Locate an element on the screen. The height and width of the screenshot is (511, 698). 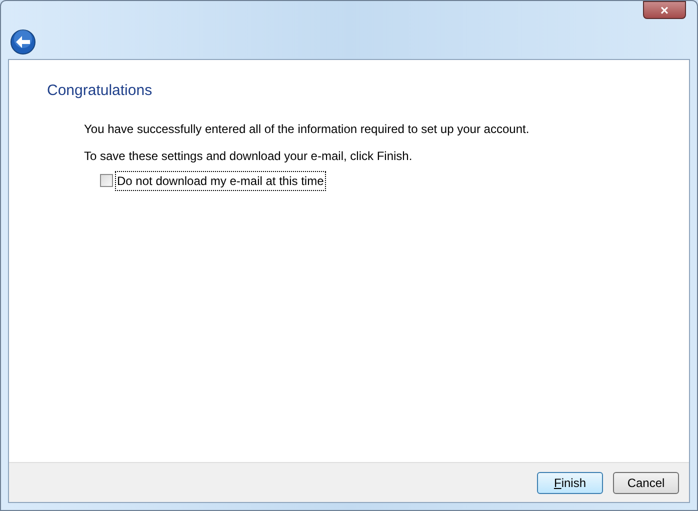
dialog-button: Finish is located at coordinates (570, 483).